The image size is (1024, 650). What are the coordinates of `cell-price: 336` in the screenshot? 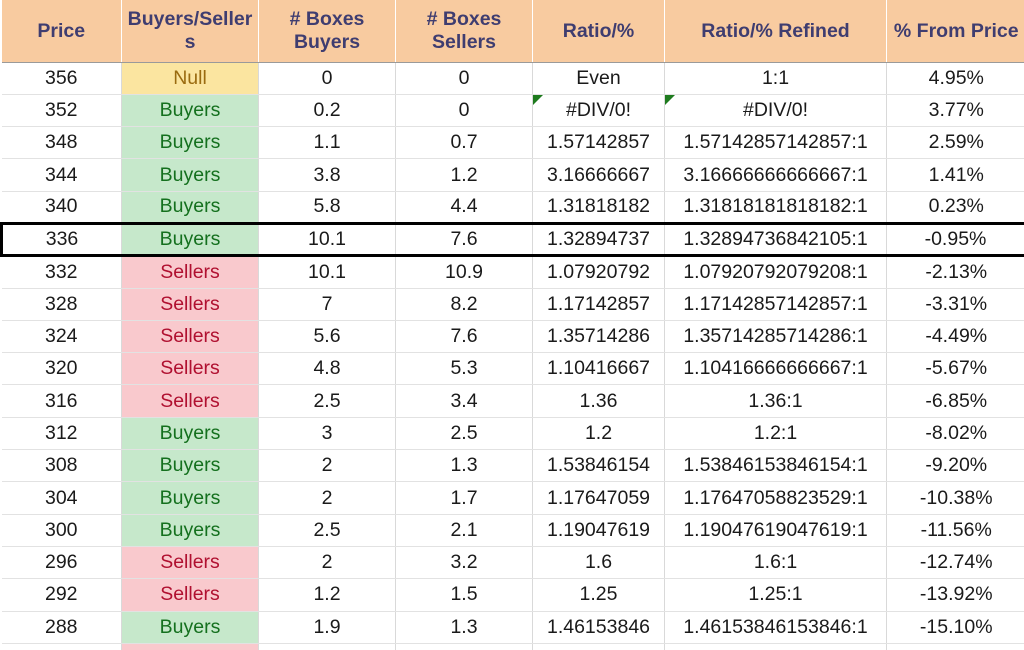 It's located at (61, 239).